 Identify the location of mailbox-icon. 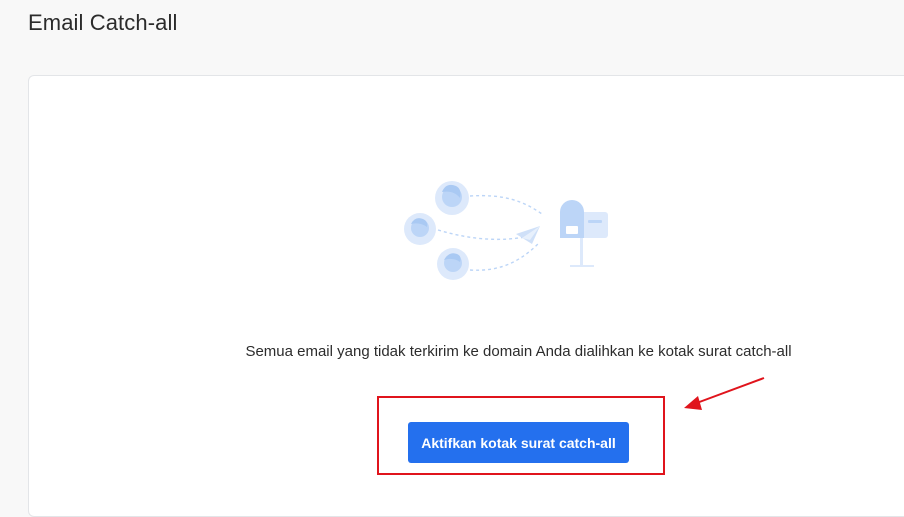
(584, 233).